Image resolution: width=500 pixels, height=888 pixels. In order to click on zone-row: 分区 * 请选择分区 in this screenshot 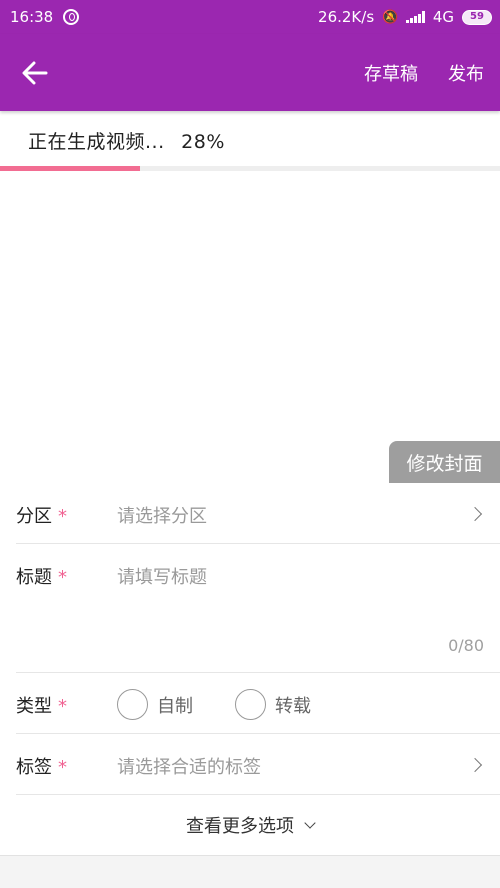, I will do `click(258, 514)`.